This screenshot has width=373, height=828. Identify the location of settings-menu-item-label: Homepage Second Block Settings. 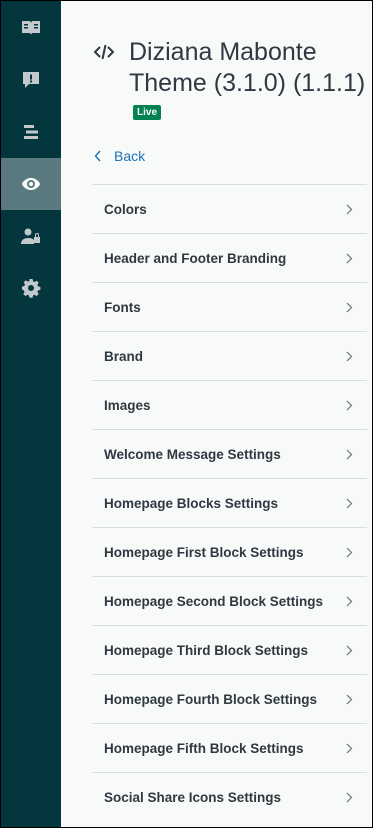
(214, 601).